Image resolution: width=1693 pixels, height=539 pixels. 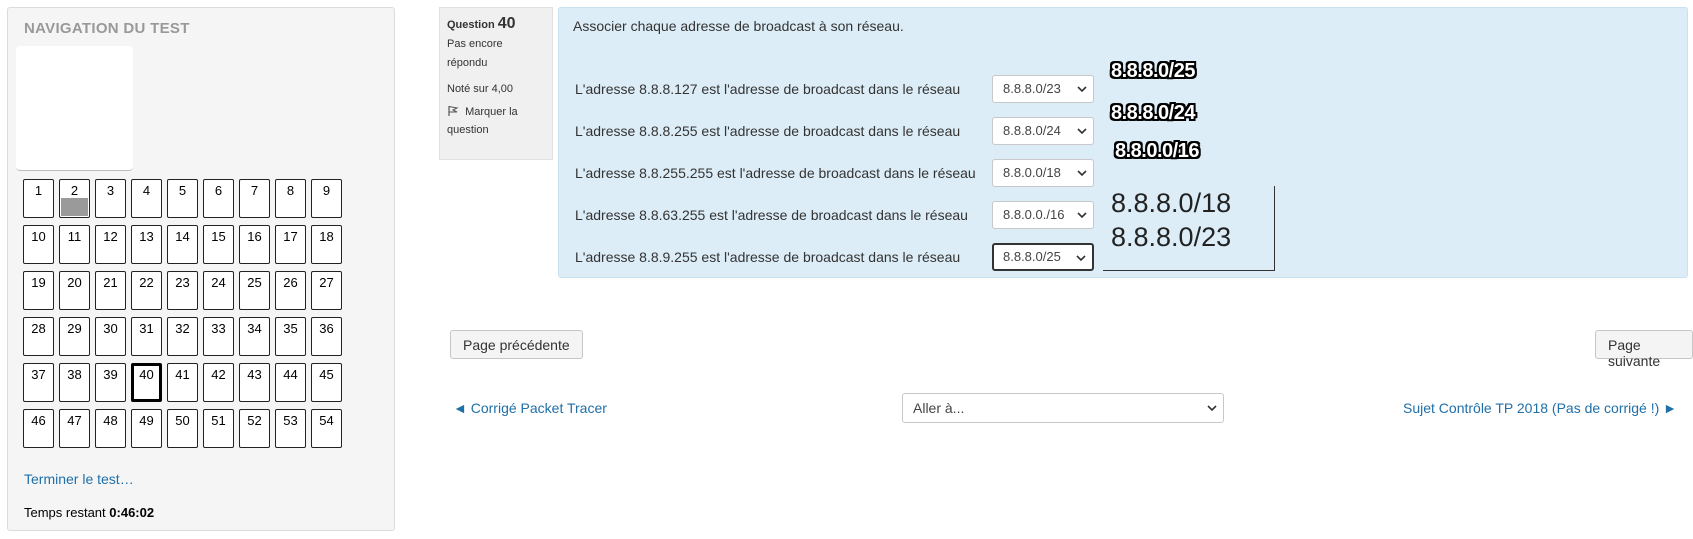 I want to click on question-button-5: 5, so click(x=182, y=198).